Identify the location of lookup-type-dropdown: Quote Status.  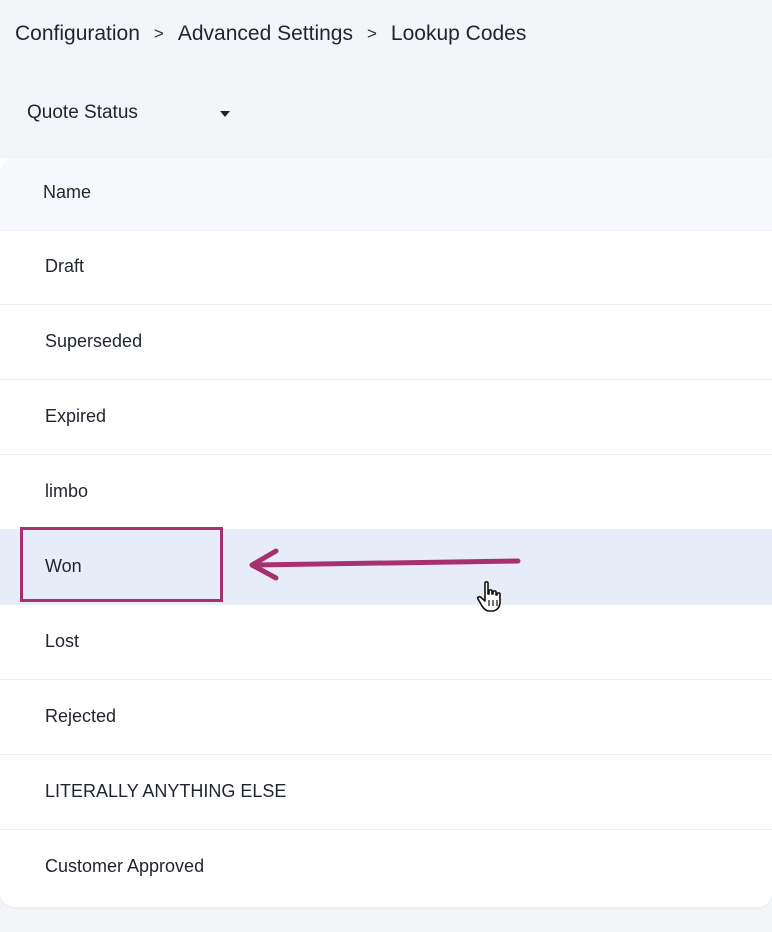
(133, 113).